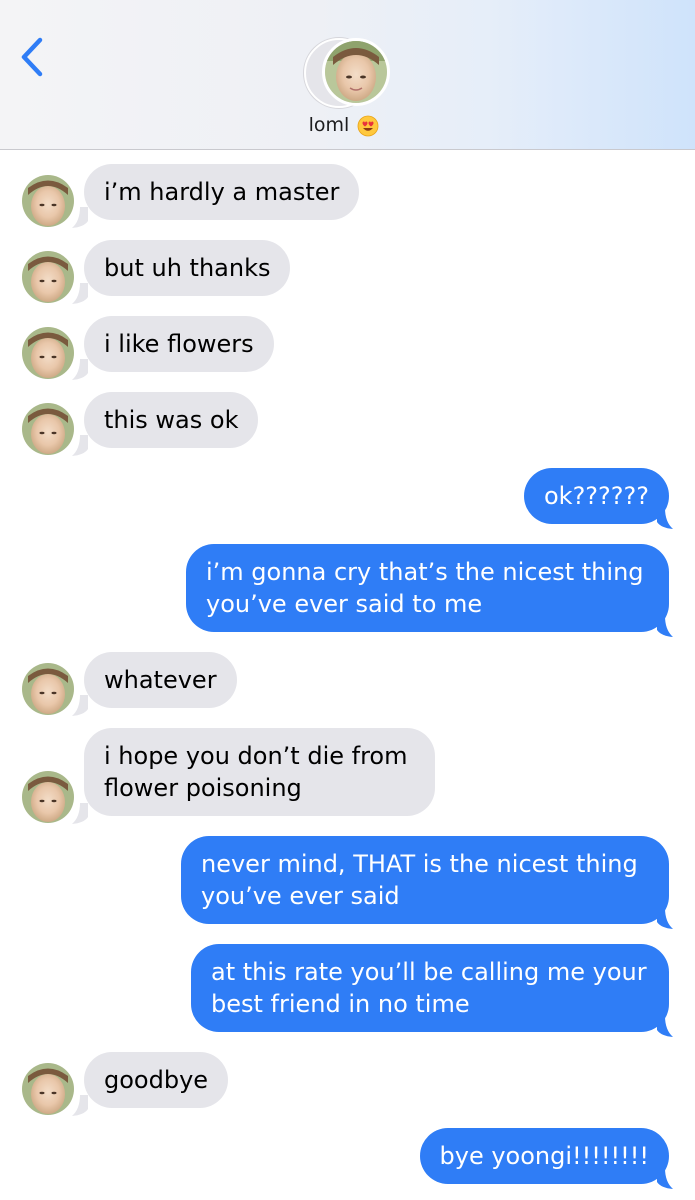 The height and width of the screenshot is (1200, 695). I want to click on message-text: flower poisoning, so click(203, 788).